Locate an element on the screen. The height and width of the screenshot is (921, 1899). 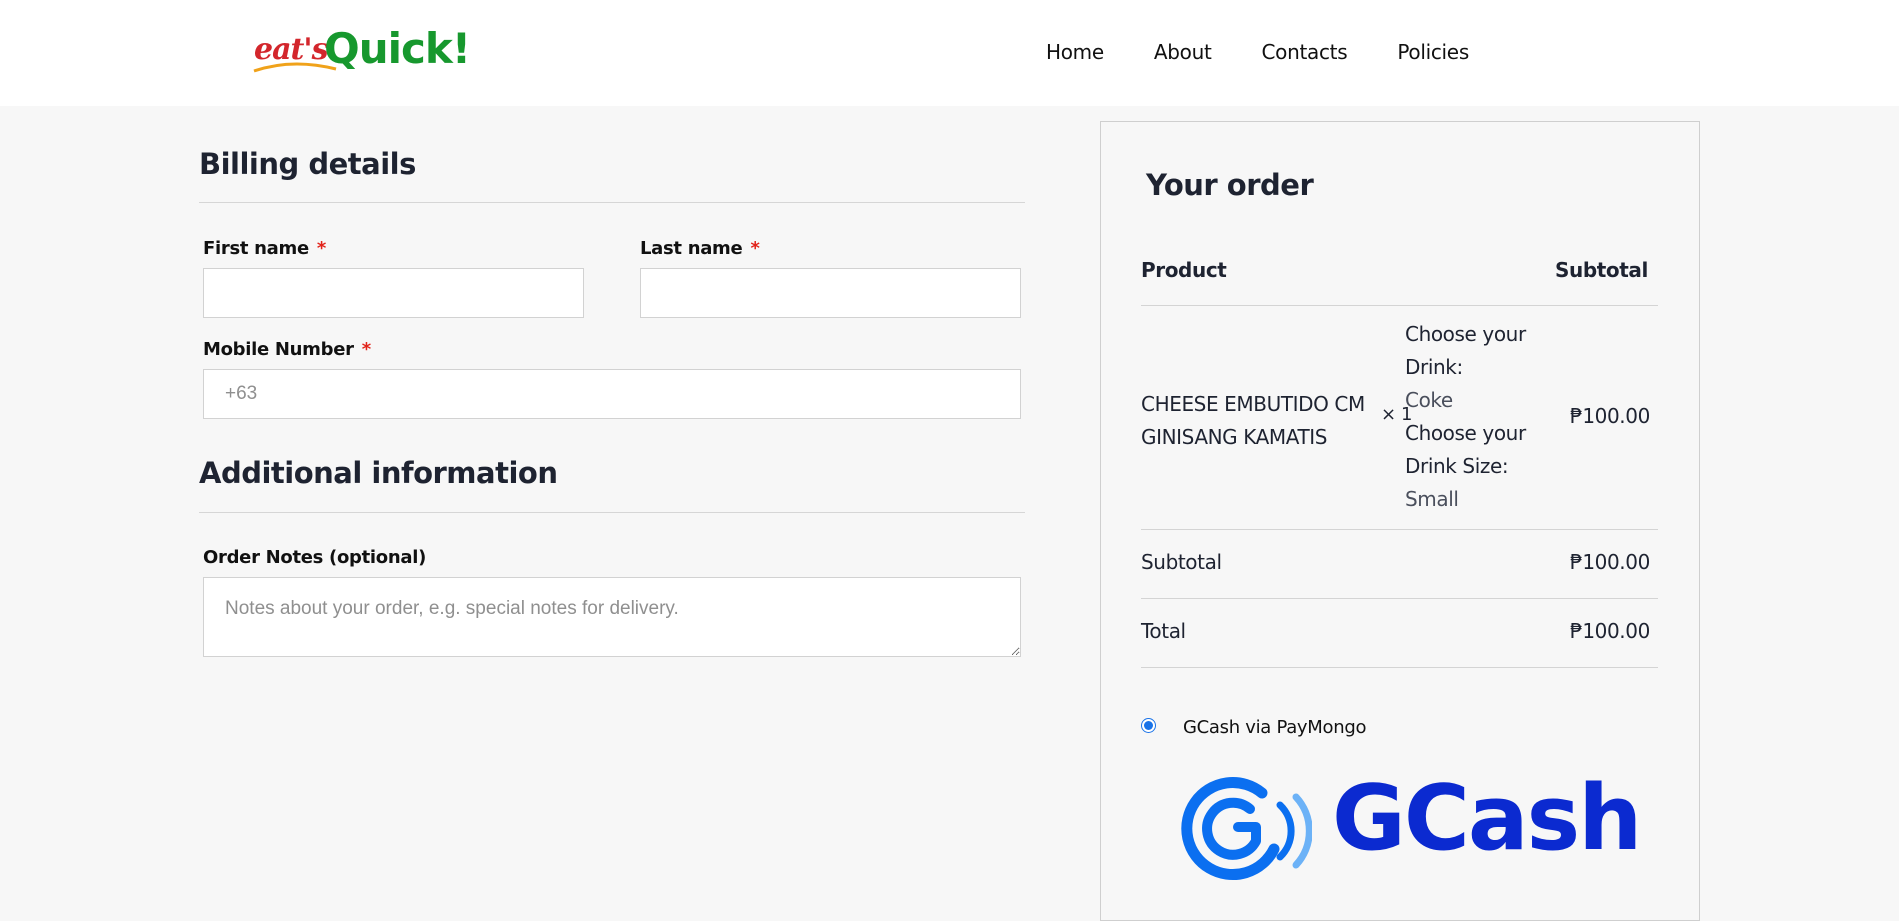
mobile-number-label: Mobile Number * is located at coordinates (287, 349).